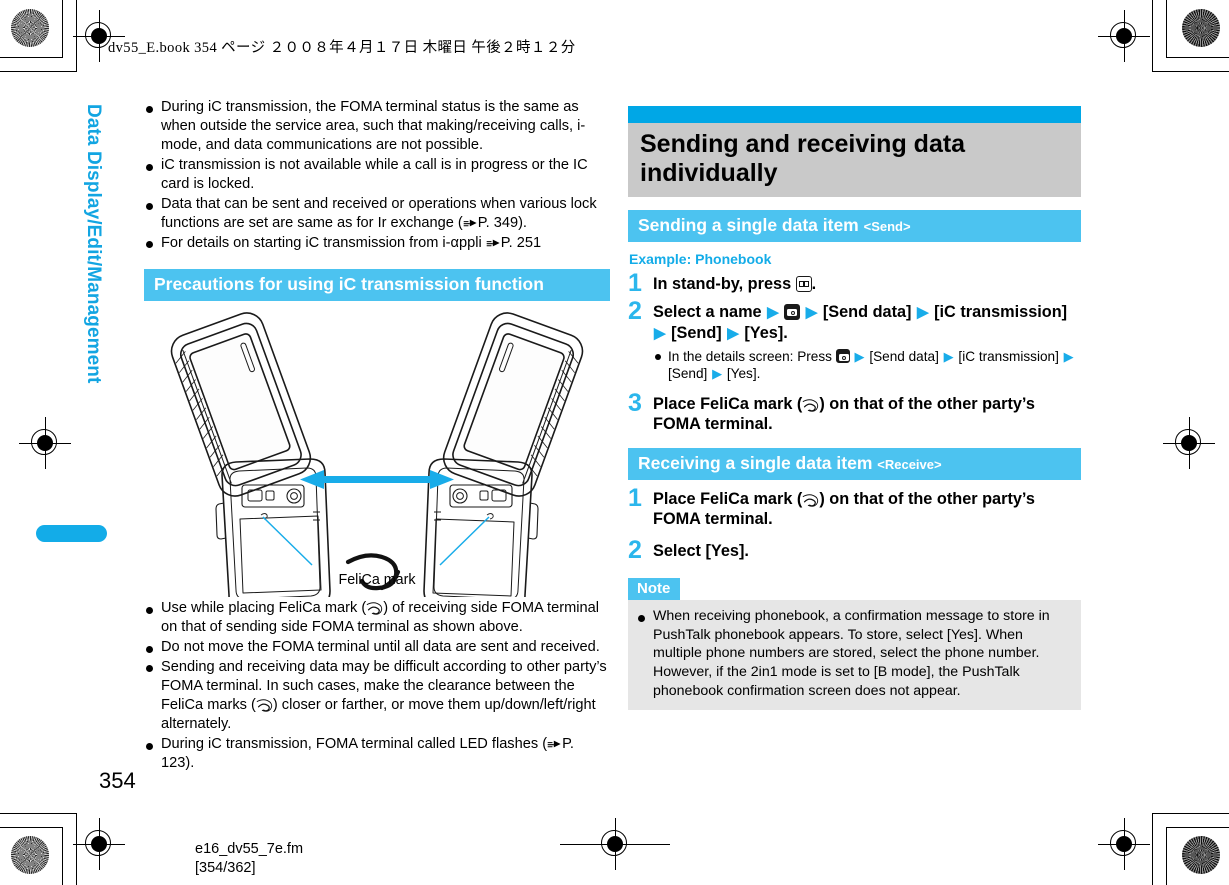 Image resolution: width=1229 pixels, height=885 pixels. Describe the element at coordinates (1190, 813) in the screenshot. I see `crop-line-bottom-right-h2` at that location.